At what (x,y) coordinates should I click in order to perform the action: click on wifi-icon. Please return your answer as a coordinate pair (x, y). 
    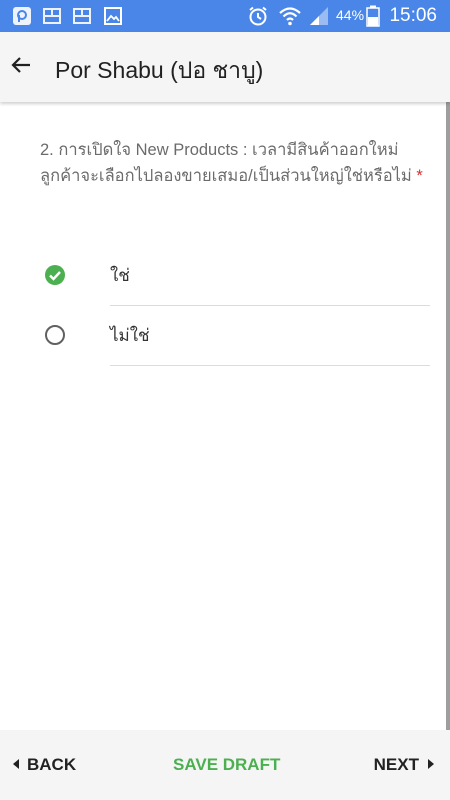
    Looking at the image, I should click on (290, 16).